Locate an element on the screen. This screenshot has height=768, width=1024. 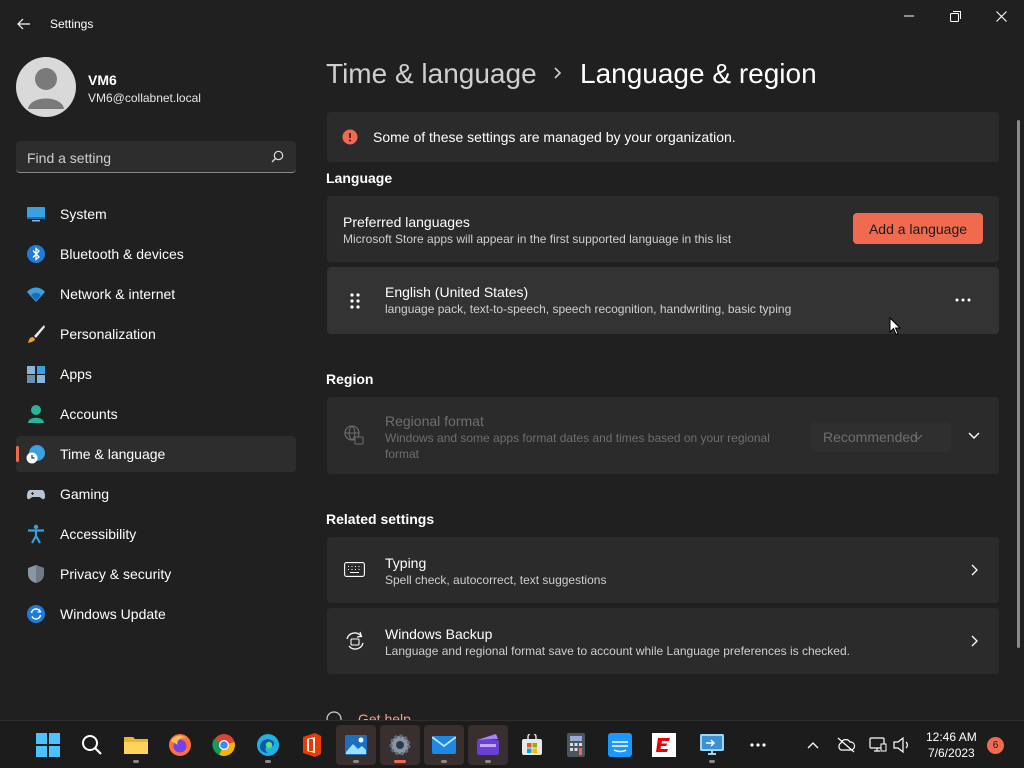
regional-format-value: Recommended is located at coordinates (870, 437).